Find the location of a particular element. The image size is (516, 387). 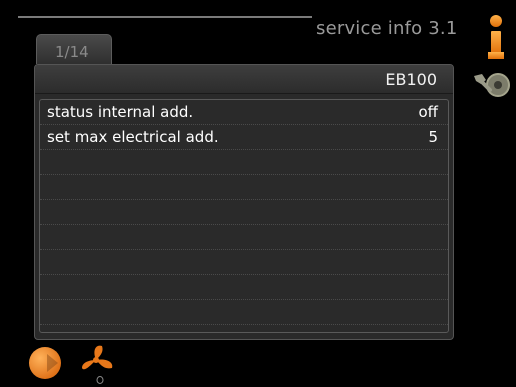

title-underline is located at coordinates (165, 17).